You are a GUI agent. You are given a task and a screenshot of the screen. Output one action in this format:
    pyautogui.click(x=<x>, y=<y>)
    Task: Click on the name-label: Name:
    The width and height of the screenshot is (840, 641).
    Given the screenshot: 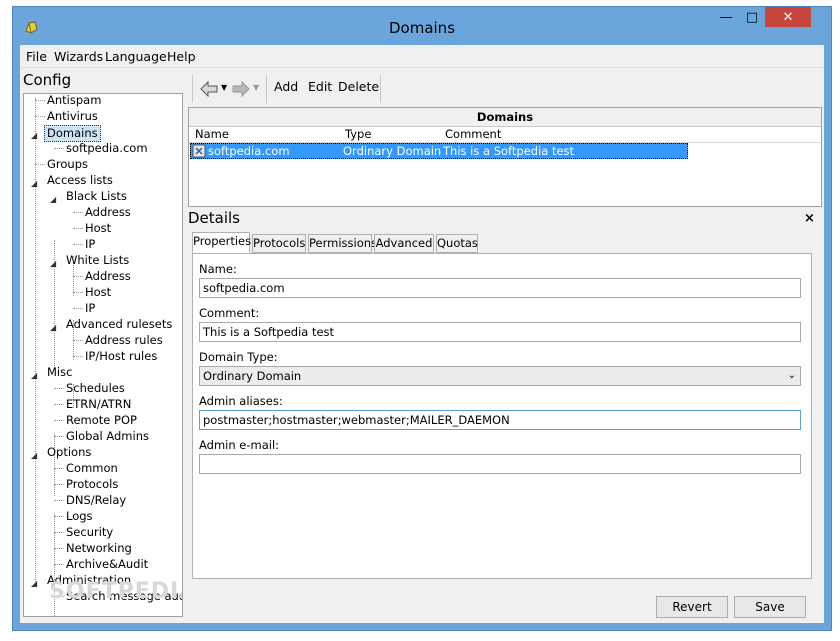 What is the action you would take?
    pyautogui.click(x=218, y=269)
    